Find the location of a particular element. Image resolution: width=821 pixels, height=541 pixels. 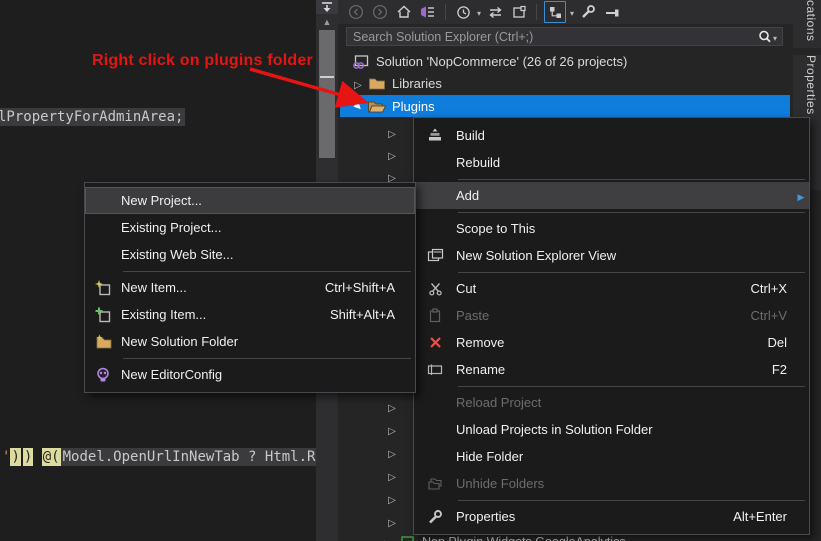

search-box is located at coordinates (564, 36).